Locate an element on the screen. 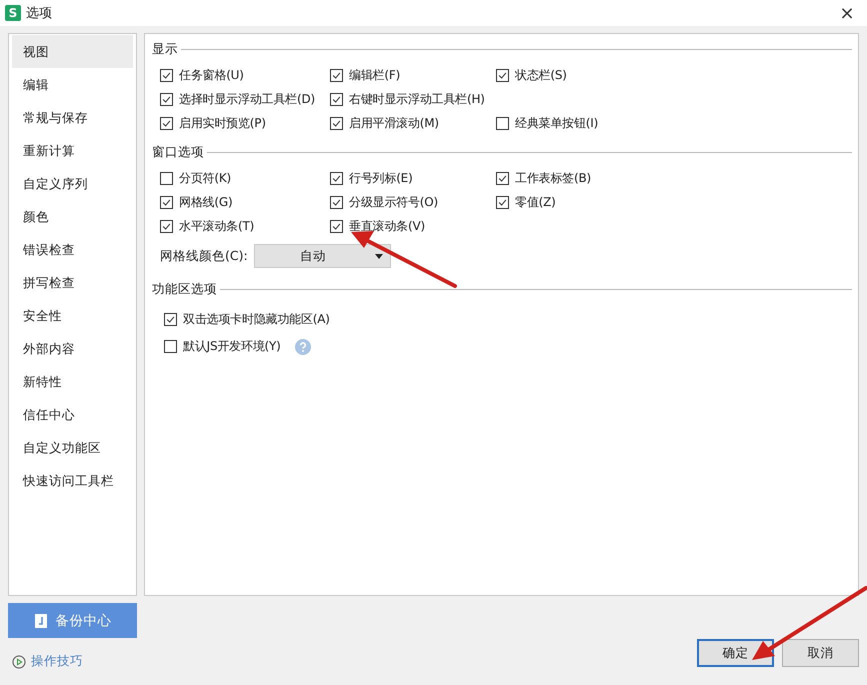 The width and height of the screenshot is (867, 685). option-label: 右键时显示浮动工具栏(H) is located at coordinates (417, 99).